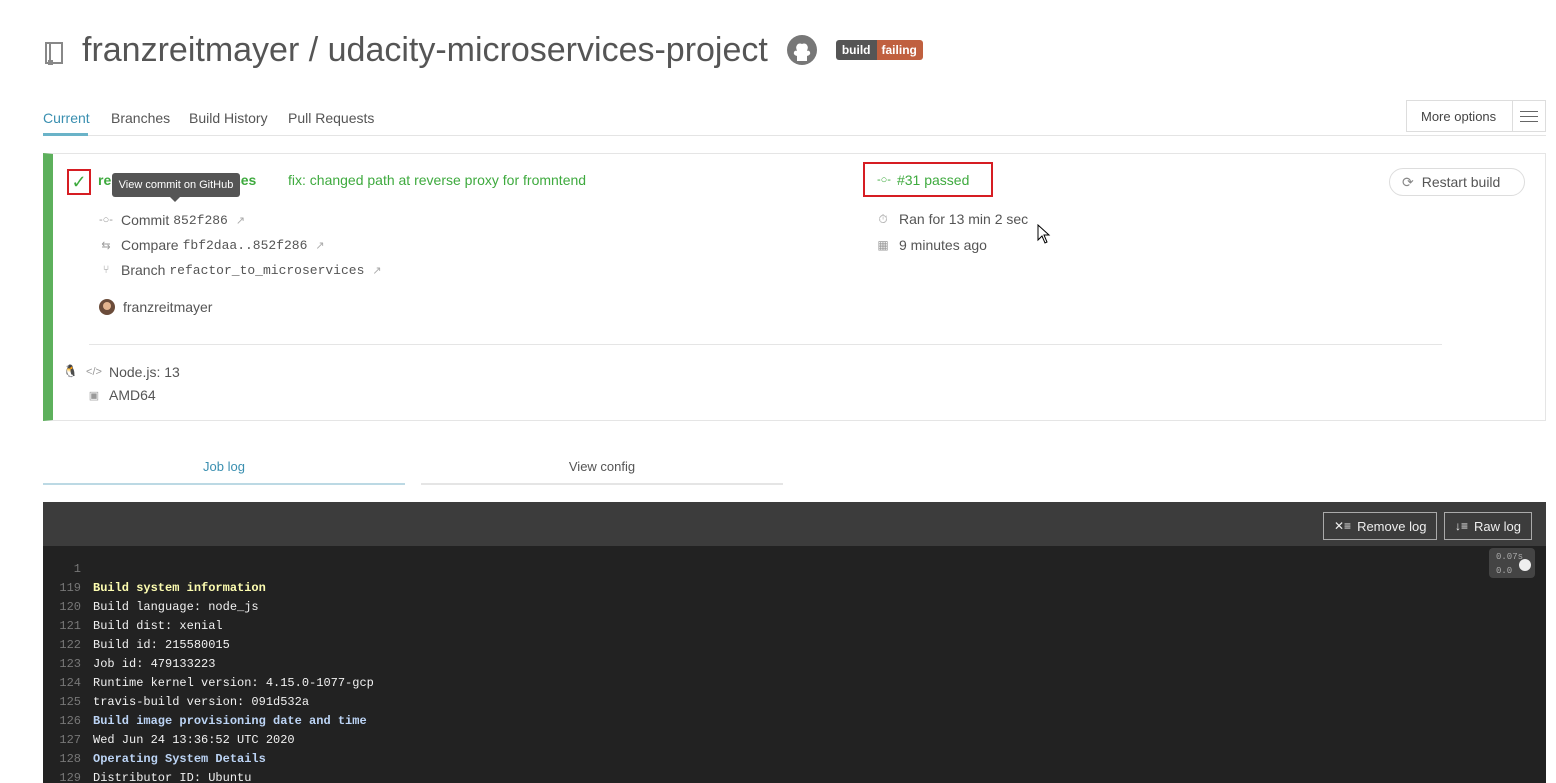 The image size is (1556, 783). Describe the element at coordinates (602, 467) in the screenshot. I see `tab-view-config: View config` at that location.